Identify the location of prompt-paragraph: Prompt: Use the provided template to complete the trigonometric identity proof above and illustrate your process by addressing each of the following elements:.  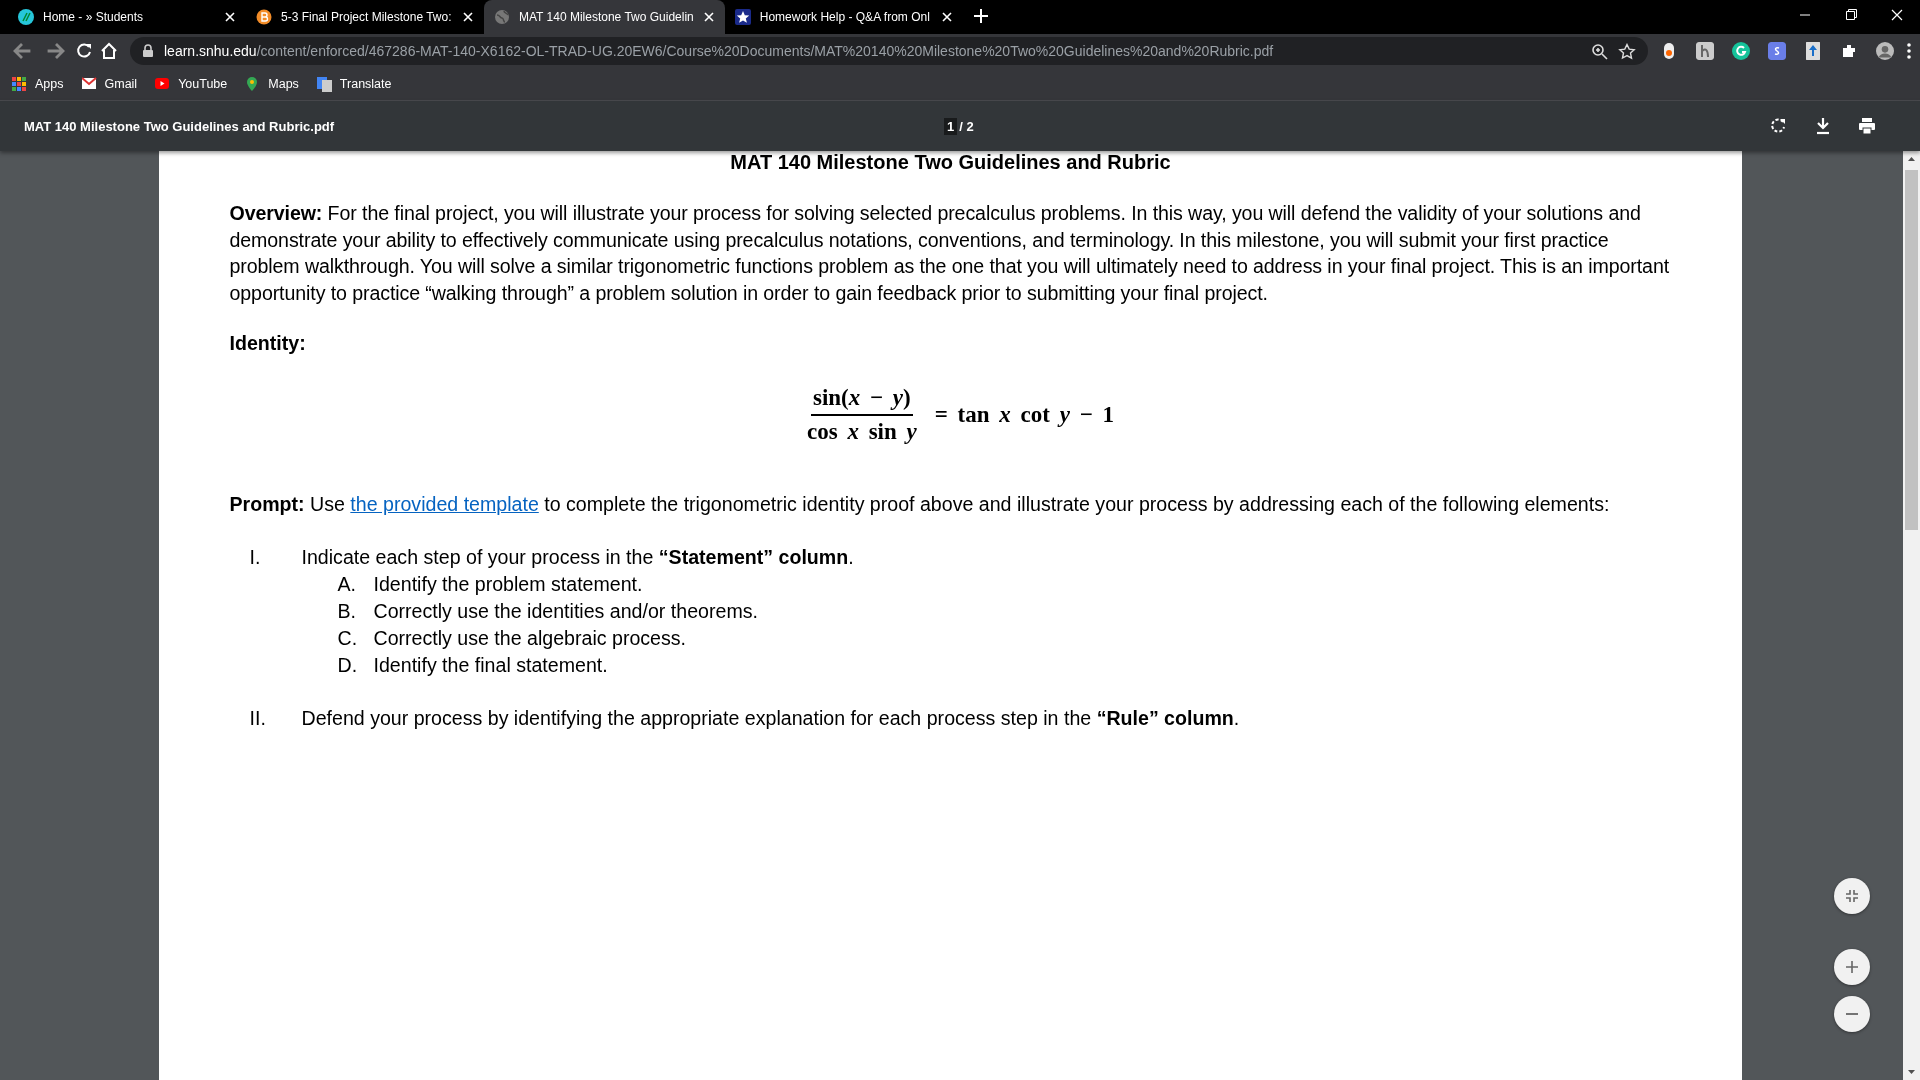
(920, 505).